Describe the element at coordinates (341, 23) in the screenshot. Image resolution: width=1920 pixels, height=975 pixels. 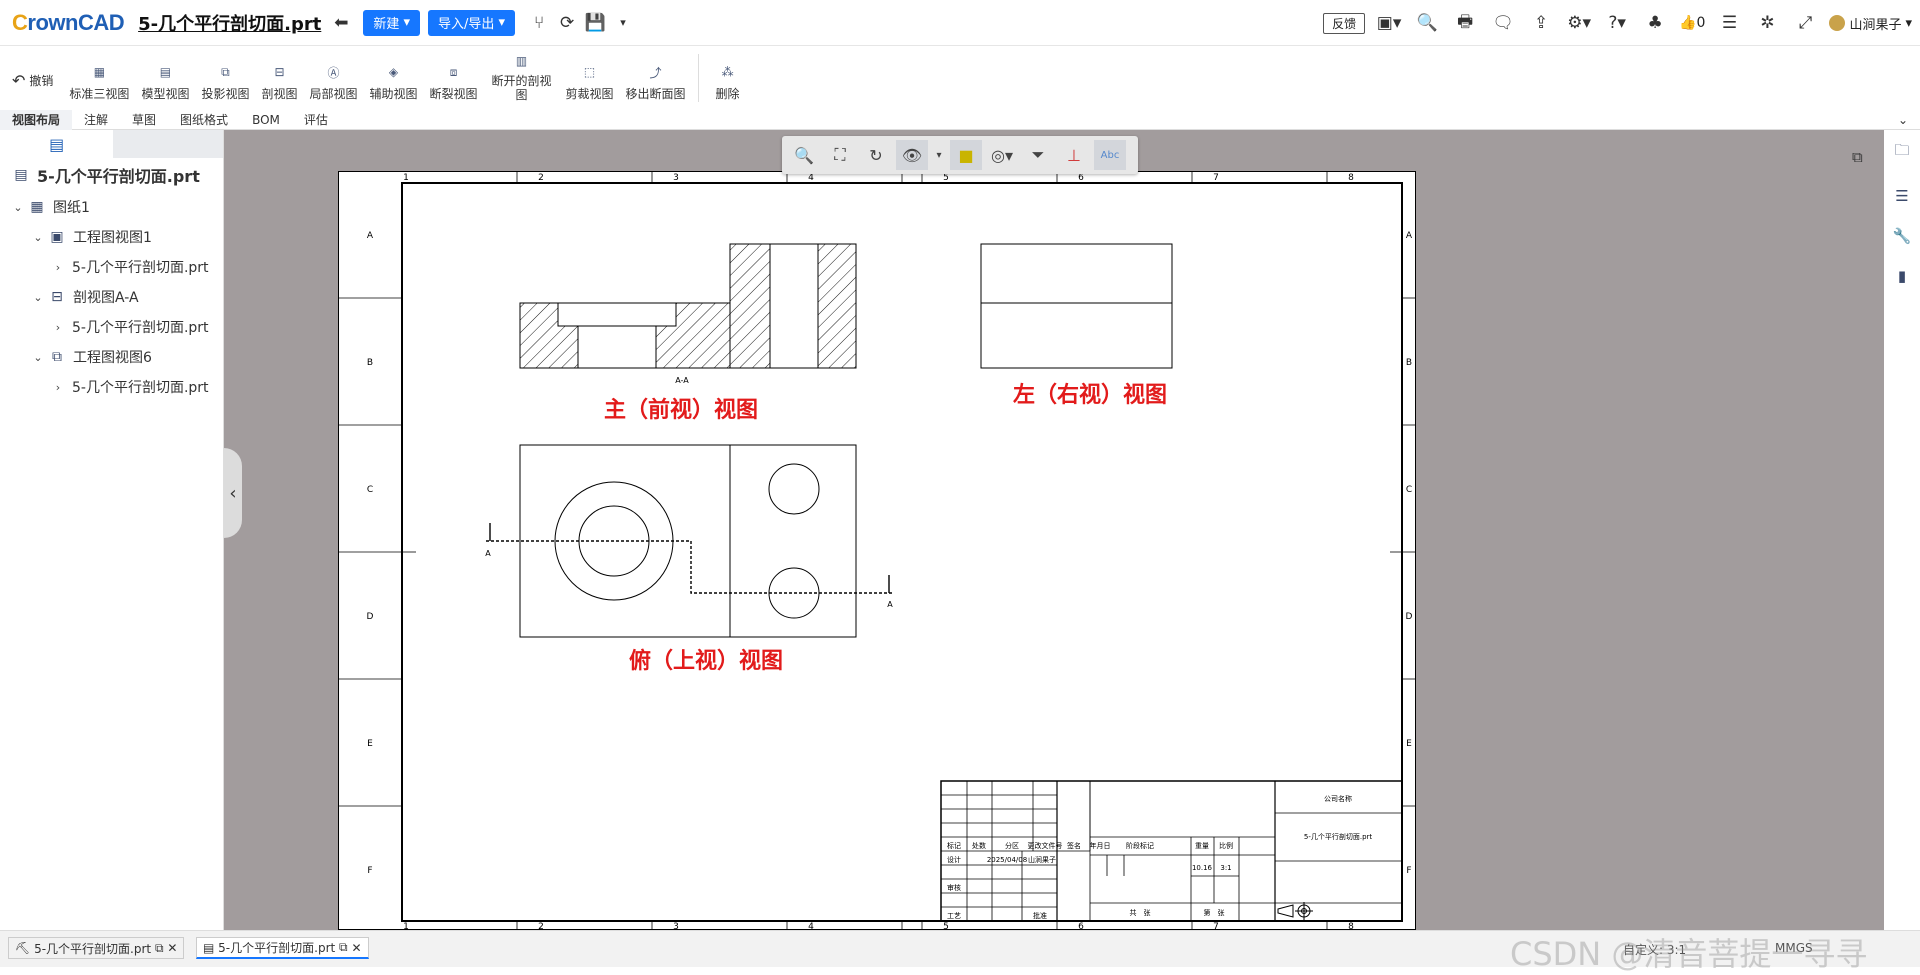
I see `back-arrow-icon: ⬅` at that location.